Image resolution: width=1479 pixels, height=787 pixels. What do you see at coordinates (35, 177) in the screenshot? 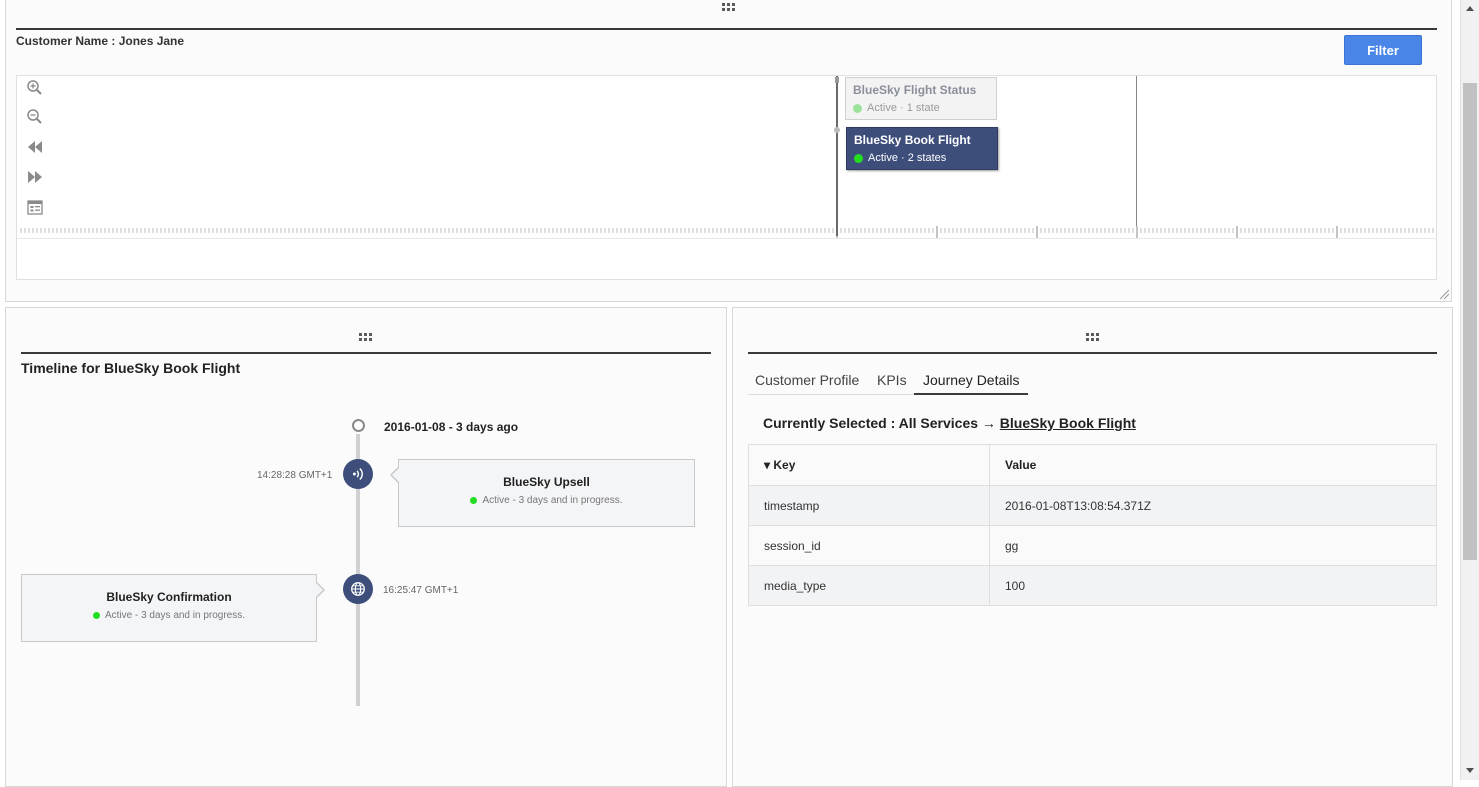
I see `fast-forward-icon` at bounding box center [35, 177].